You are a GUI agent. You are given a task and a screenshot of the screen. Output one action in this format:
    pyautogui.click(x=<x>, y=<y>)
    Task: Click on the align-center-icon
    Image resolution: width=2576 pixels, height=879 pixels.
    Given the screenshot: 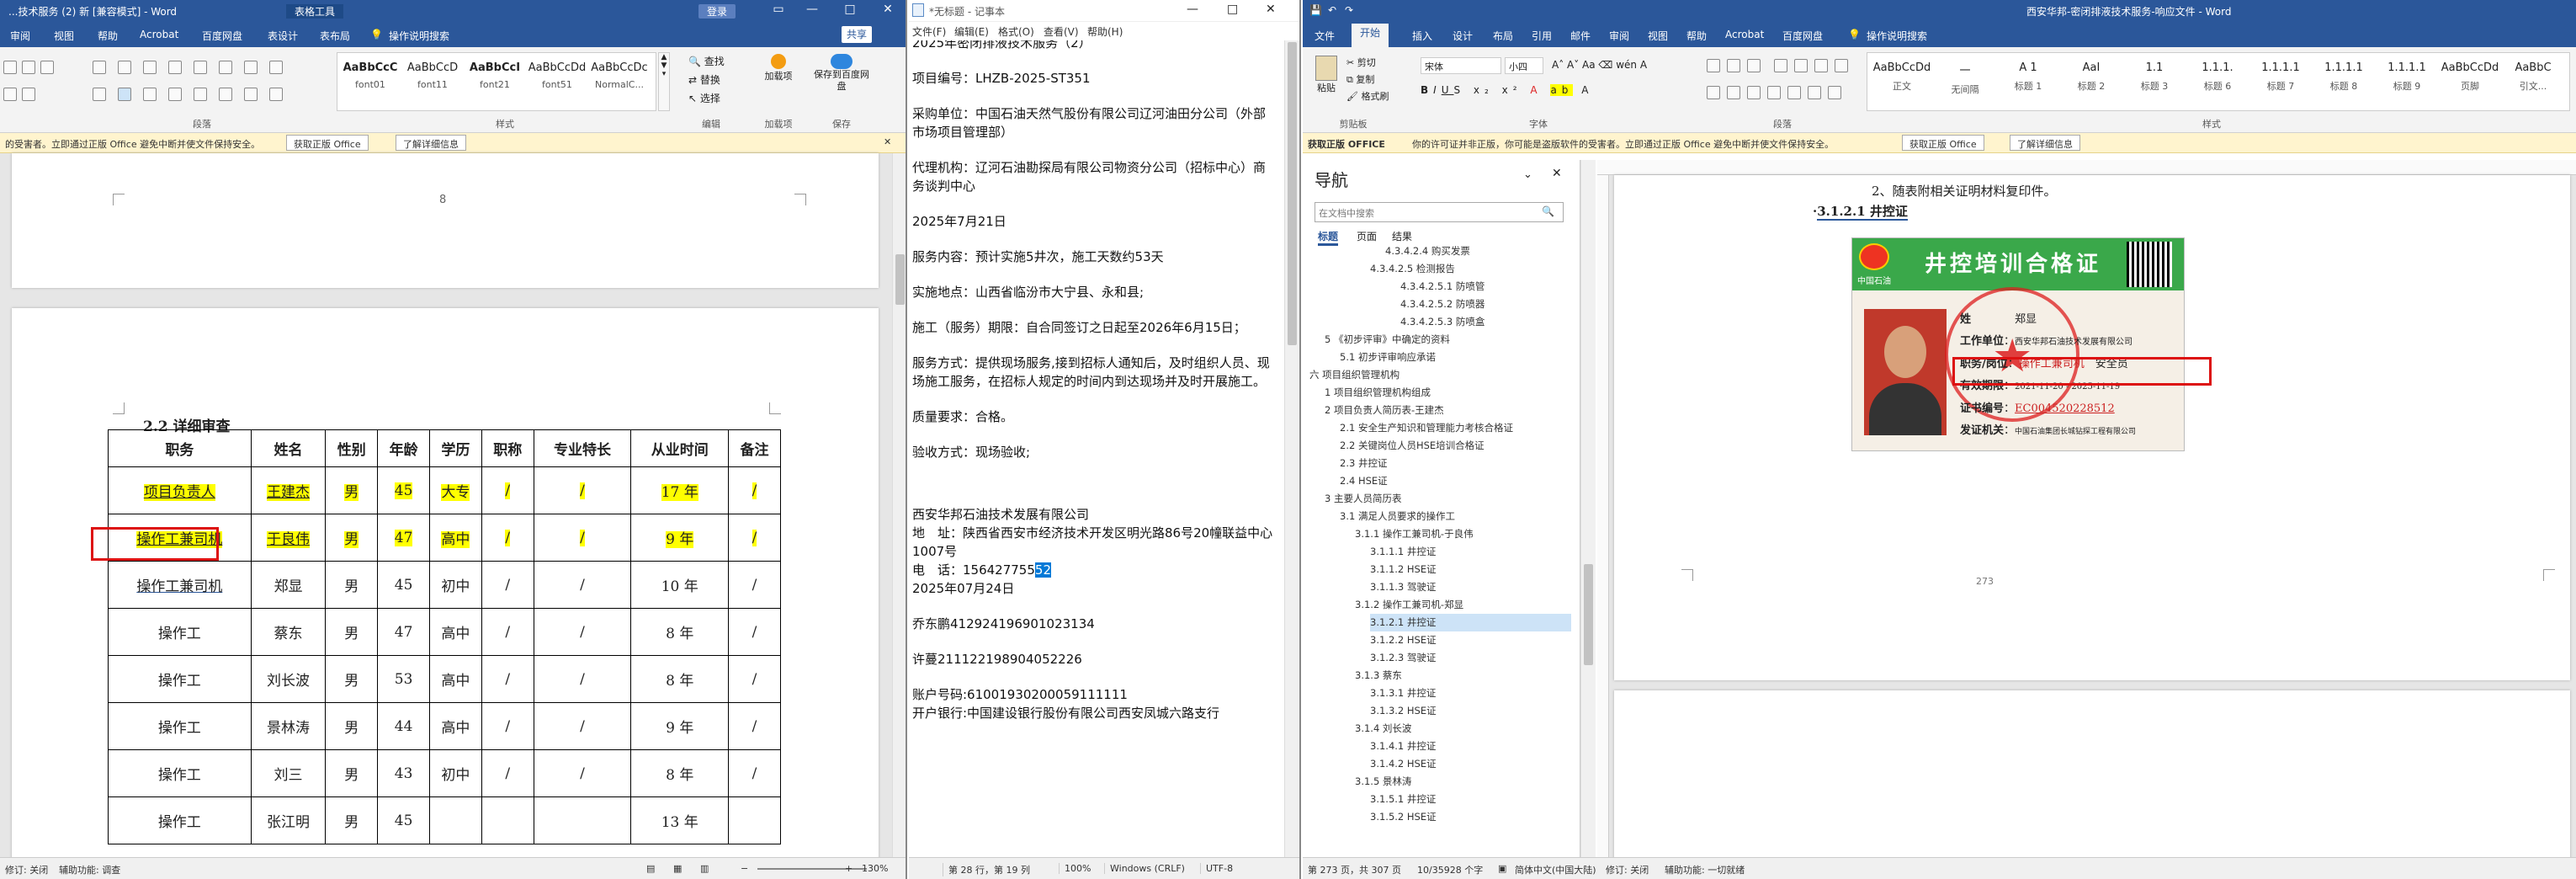 What is the action you would take?
    pyautogui.click(x=1733, y=92)
    